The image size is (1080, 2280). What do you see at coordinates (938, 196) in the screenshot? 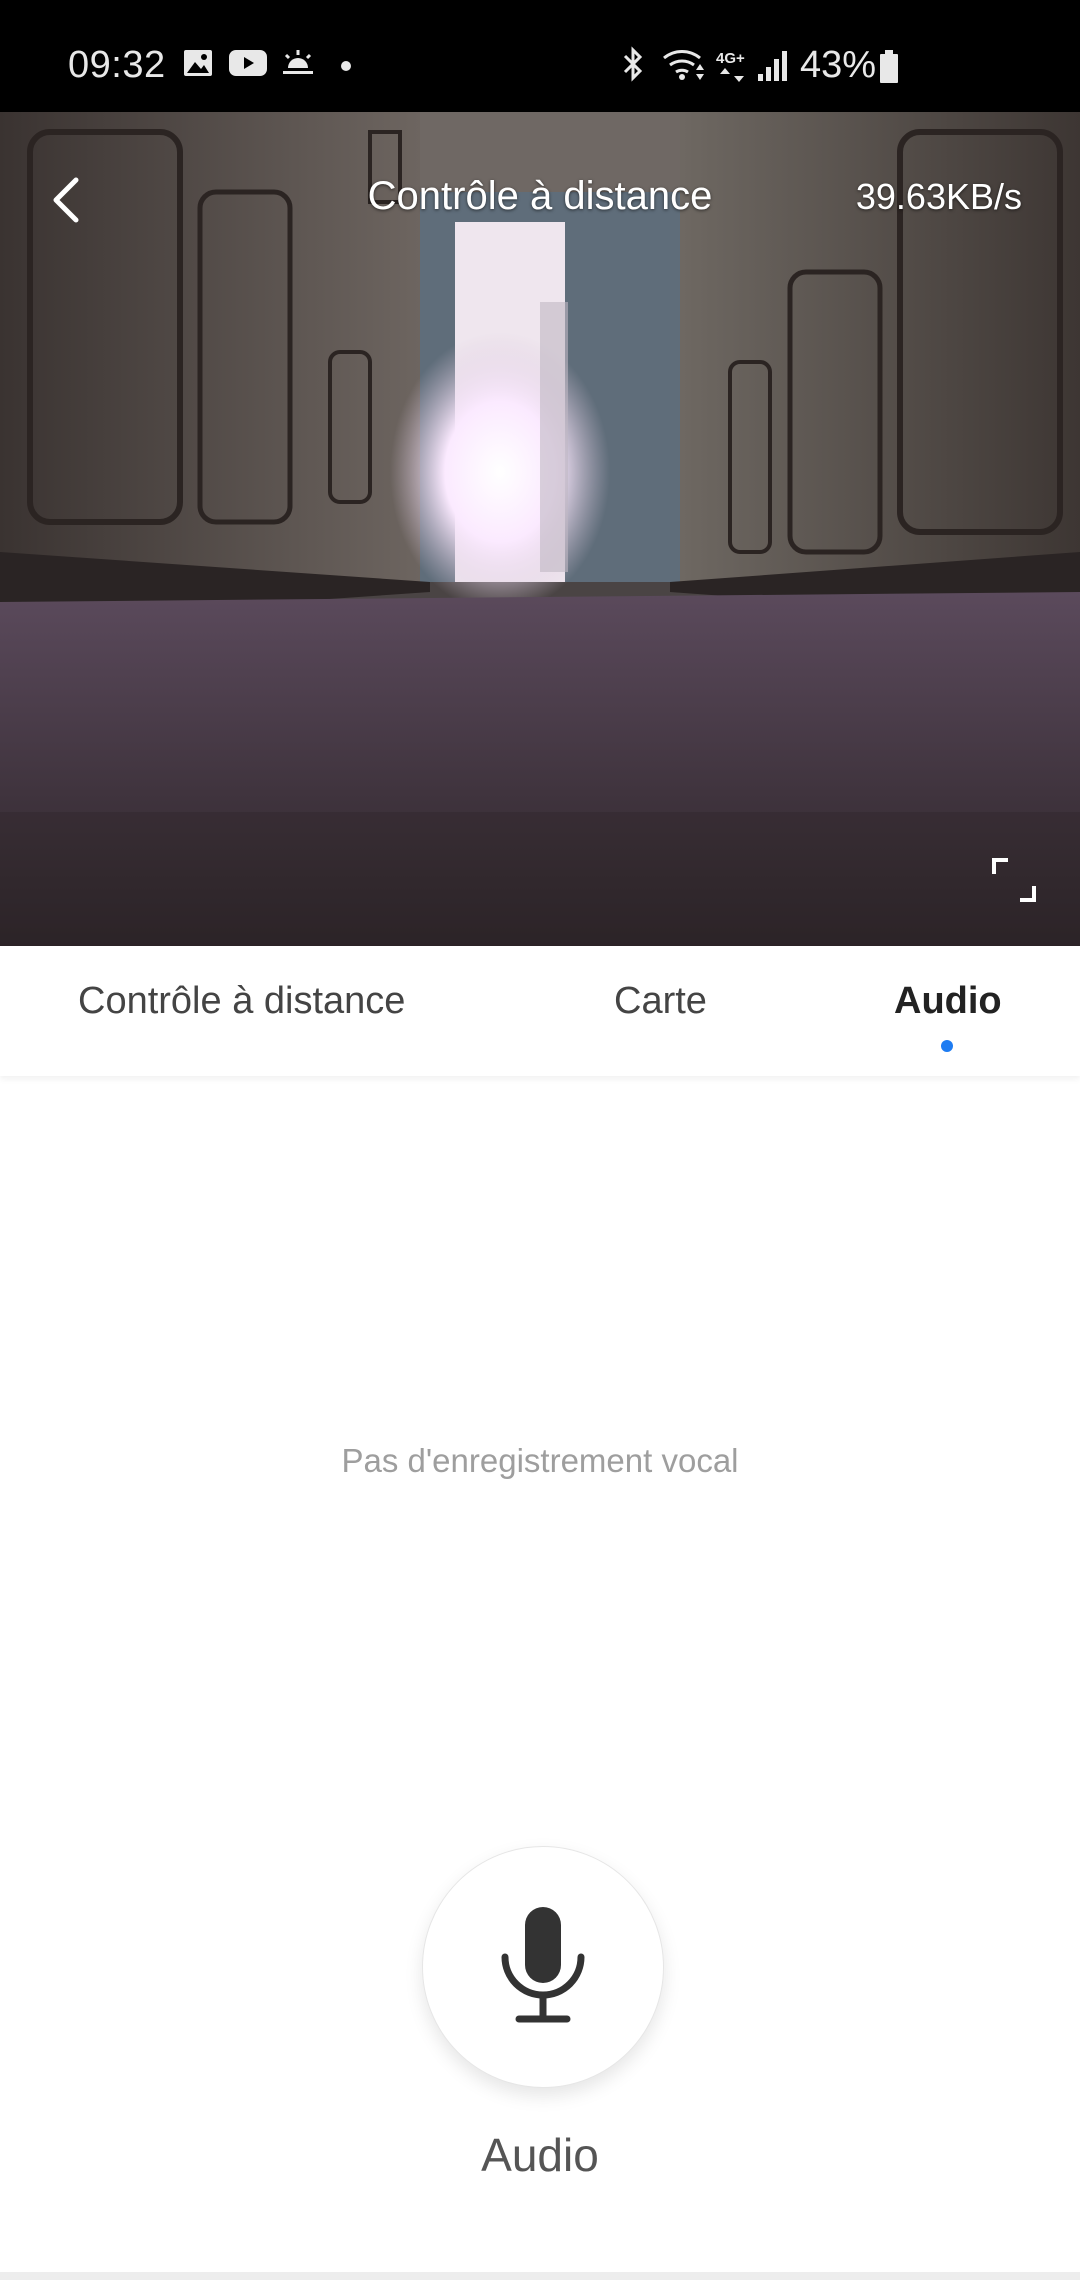
I see `data-rate: 39.63KB/s` at bounding box center [938, 196].